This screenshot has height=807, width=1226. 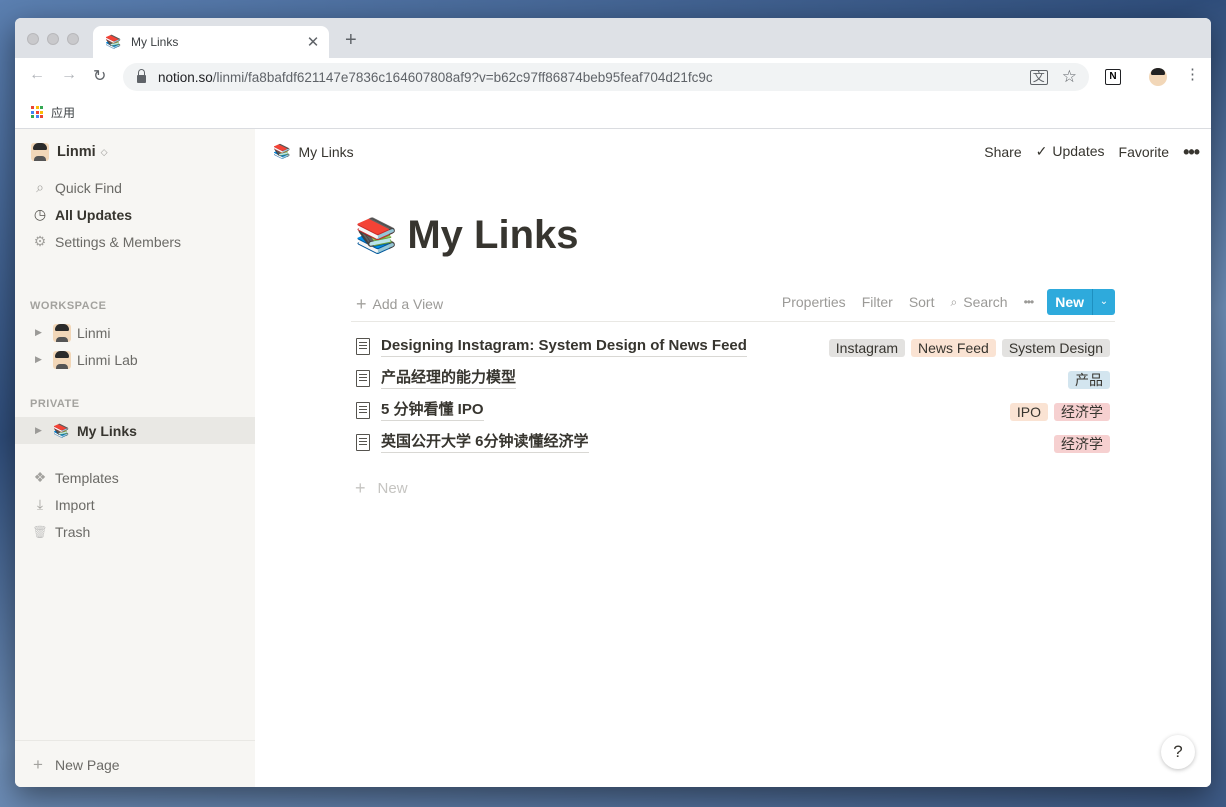 What do you see at coordinates (1191, 152) in the screenshot?
I see `more-options-icon: •••` at bounding box center [1191, 152].